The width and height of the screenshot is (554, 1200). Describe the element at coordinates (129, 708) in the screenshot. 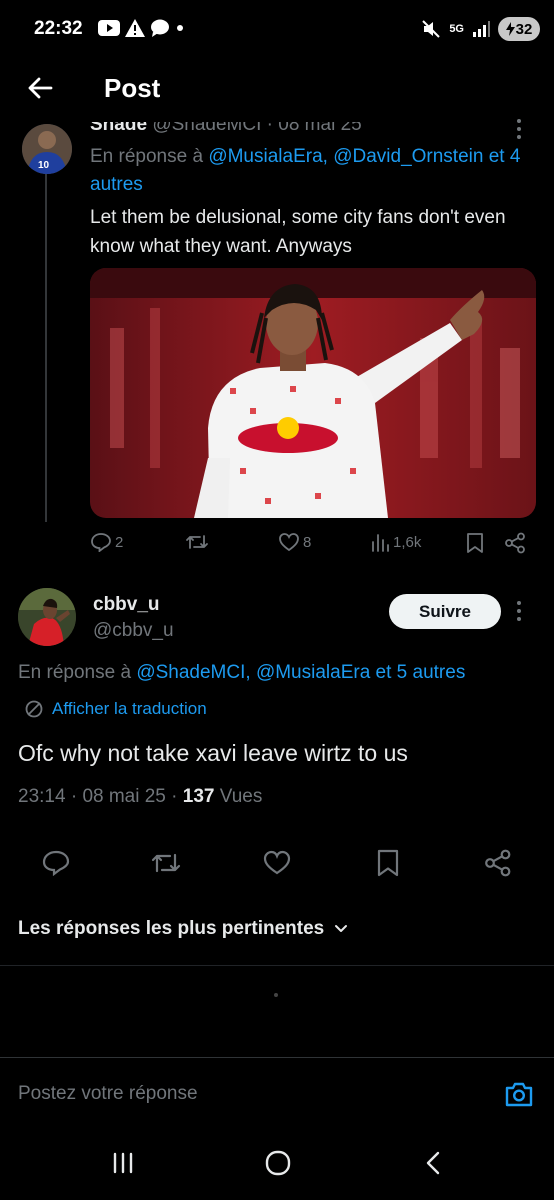

I see `translate-label: Afficher la traduction` at that location.